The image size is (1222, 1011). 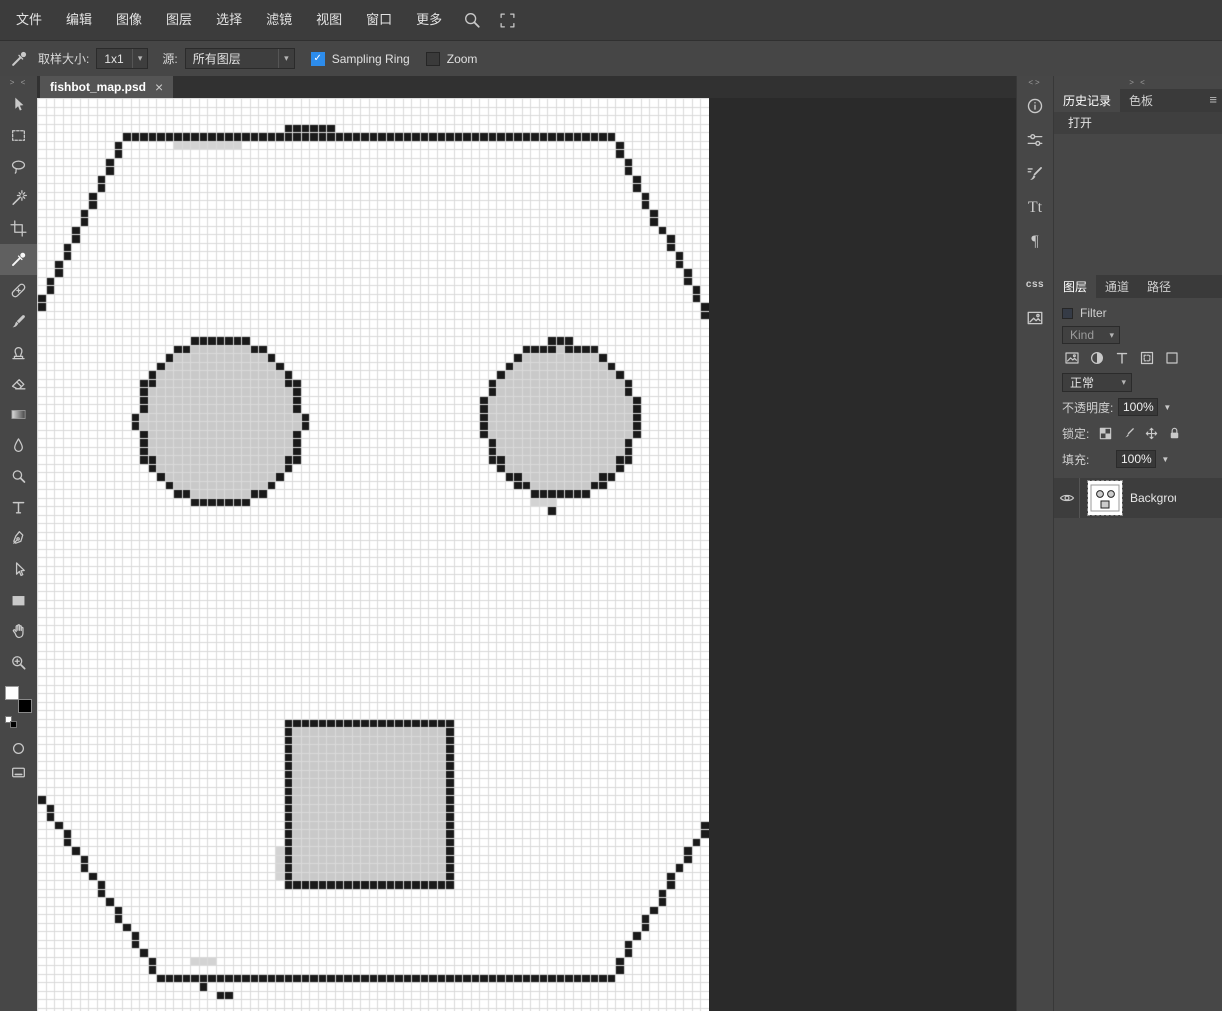 I want to click on tool-brush, so click(x=18, y=321).